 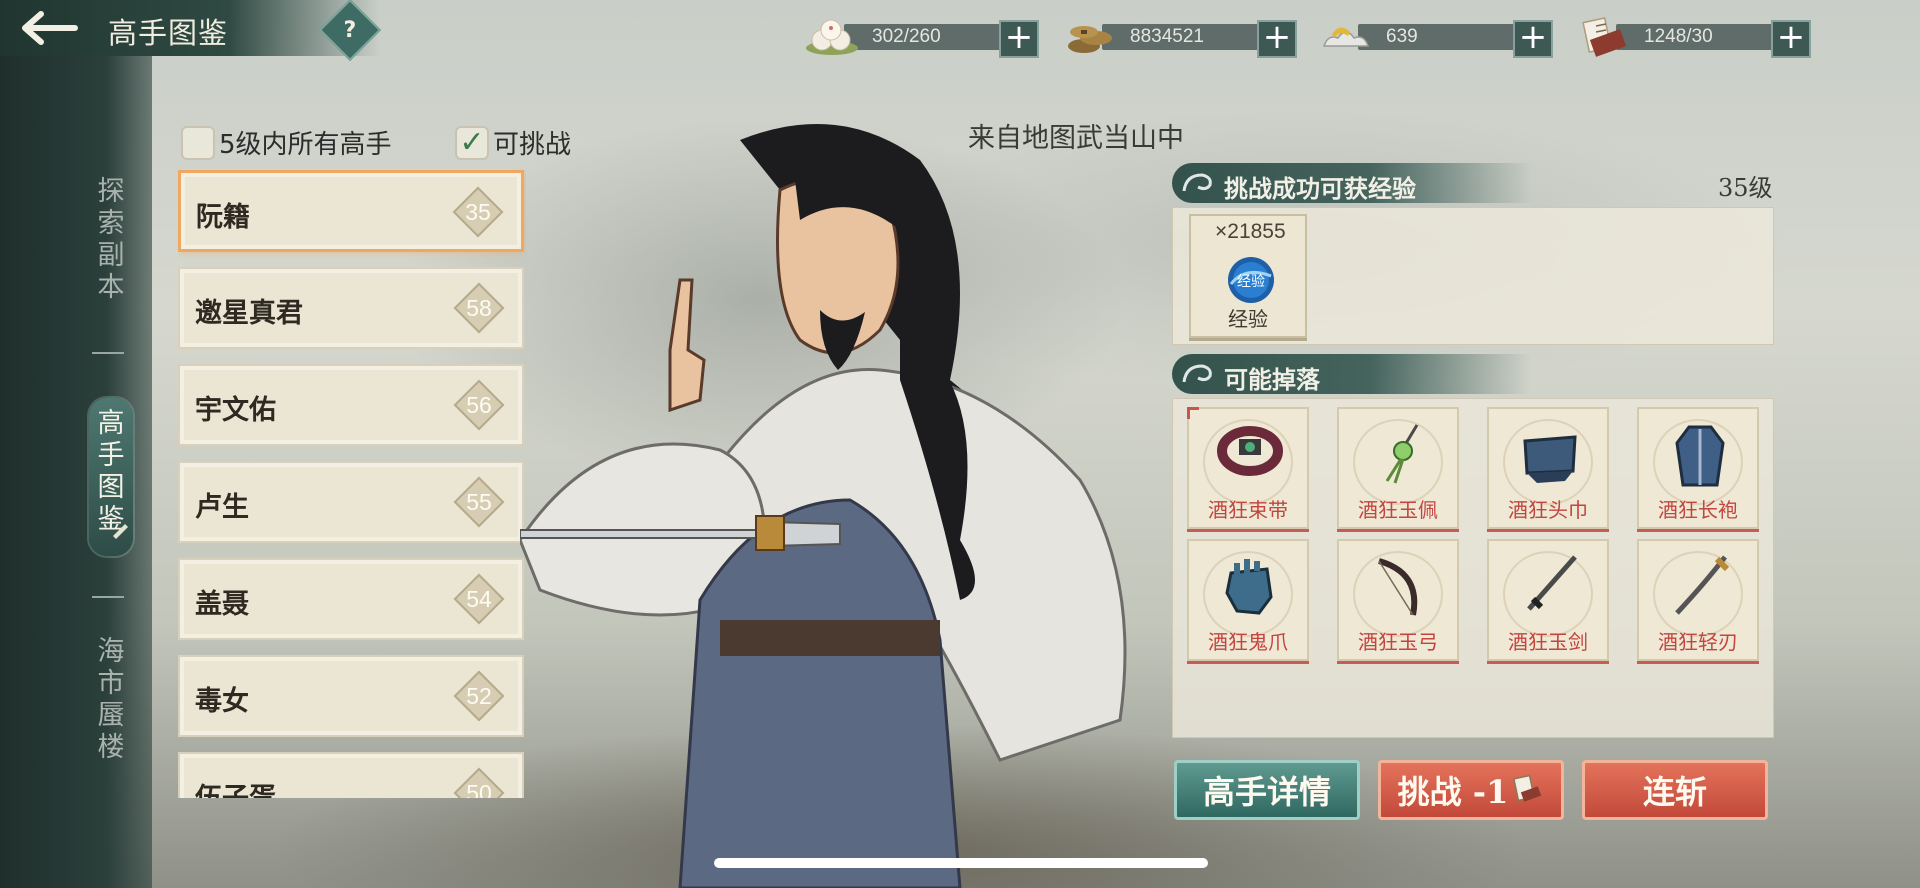 I want to click on list-item: 伍子胥 50, so click(x=351, y=775).